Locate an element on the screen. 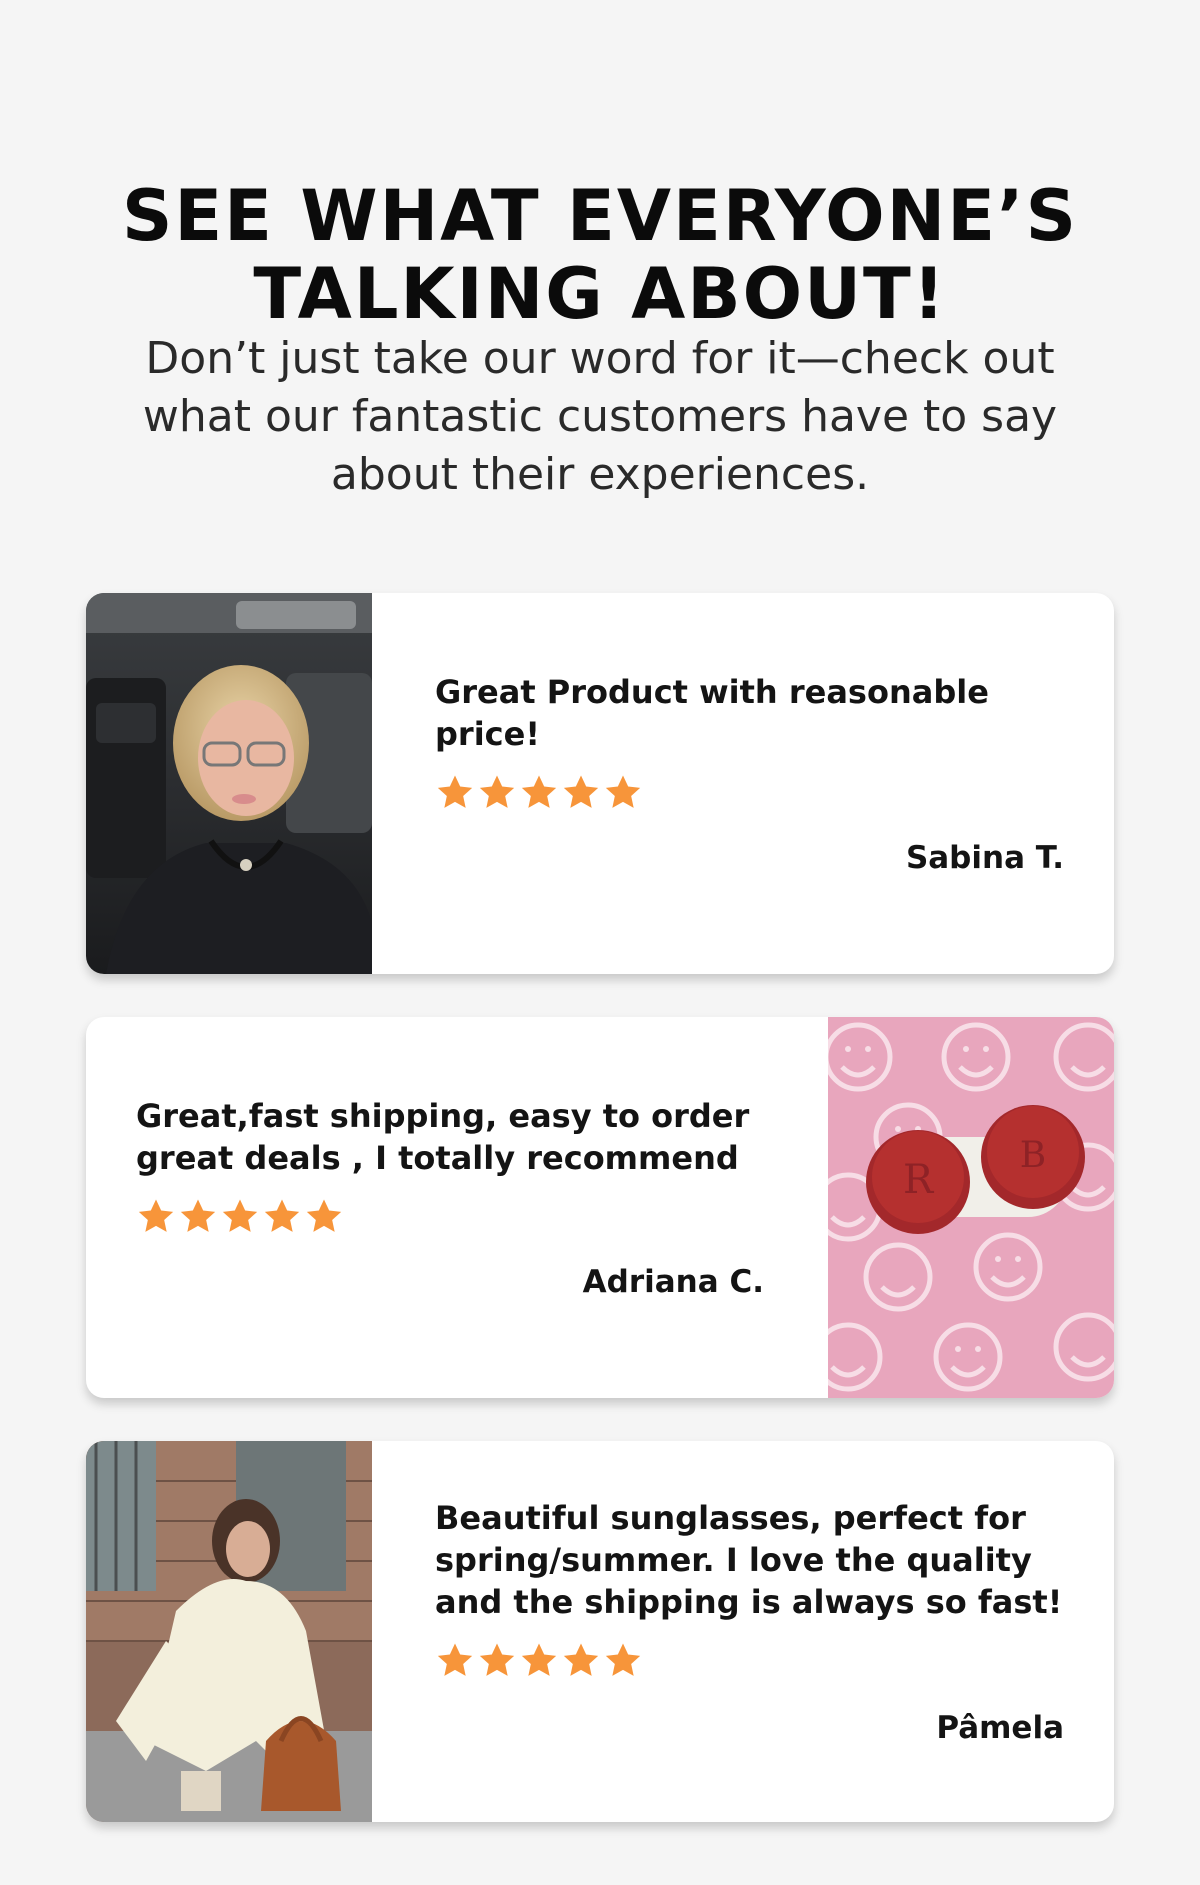 This screenshot has width=1200, height=1885. review-text-line: spring/summer. I love the quality is located at coordinates (733, 1560).